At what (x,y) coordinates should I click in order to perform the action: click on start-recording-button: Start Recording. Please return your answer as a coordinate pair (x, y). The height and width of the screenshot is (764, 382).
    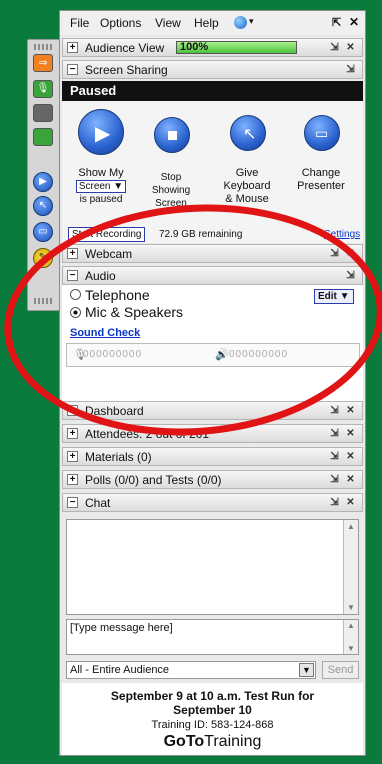
    Looking at the image, I should click on (107, 234).